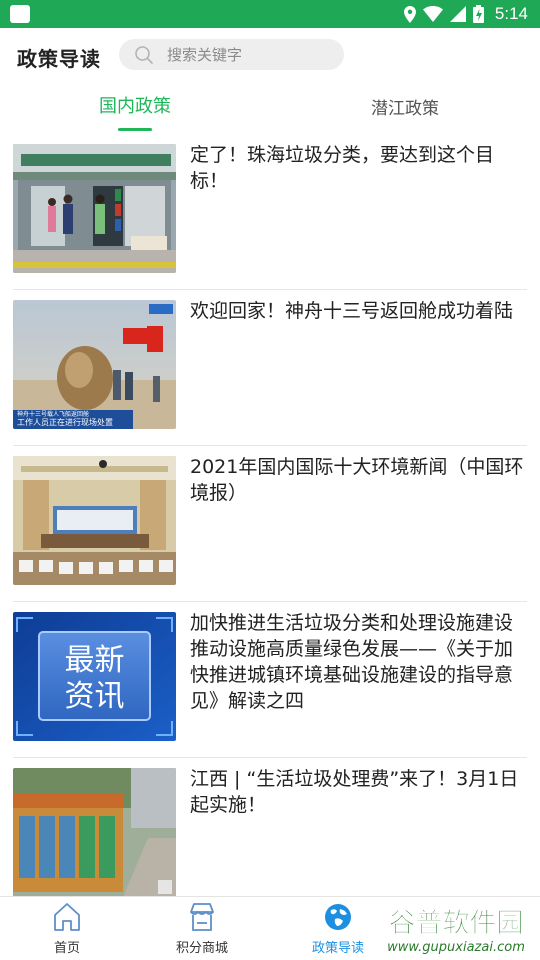  What do you see at coordinates (511, 13) in the screenshot?
I see `status-time: 5:14` at bounding box center [511, 13].